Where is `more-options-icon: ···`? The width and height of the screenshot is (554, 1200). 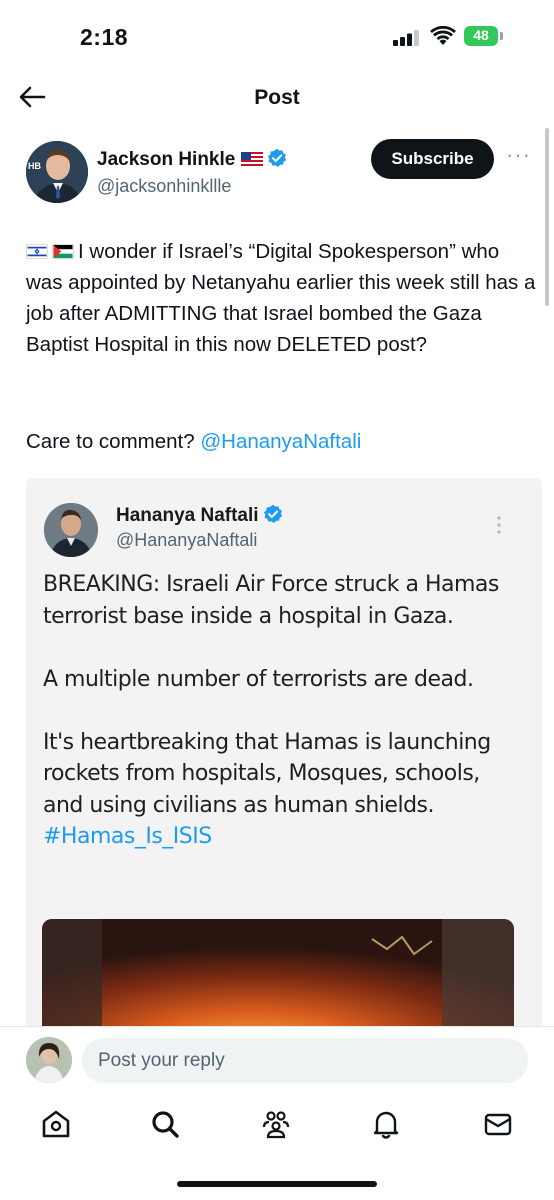 more-options-icon: ··· is located at coordinates (518, 156).